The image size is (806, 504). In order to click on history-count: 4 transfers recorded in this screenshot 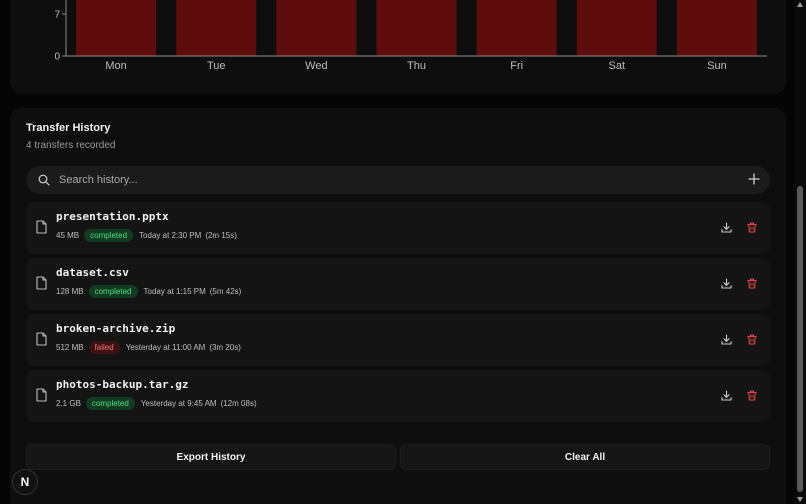, I will do `click(71, 145)`.